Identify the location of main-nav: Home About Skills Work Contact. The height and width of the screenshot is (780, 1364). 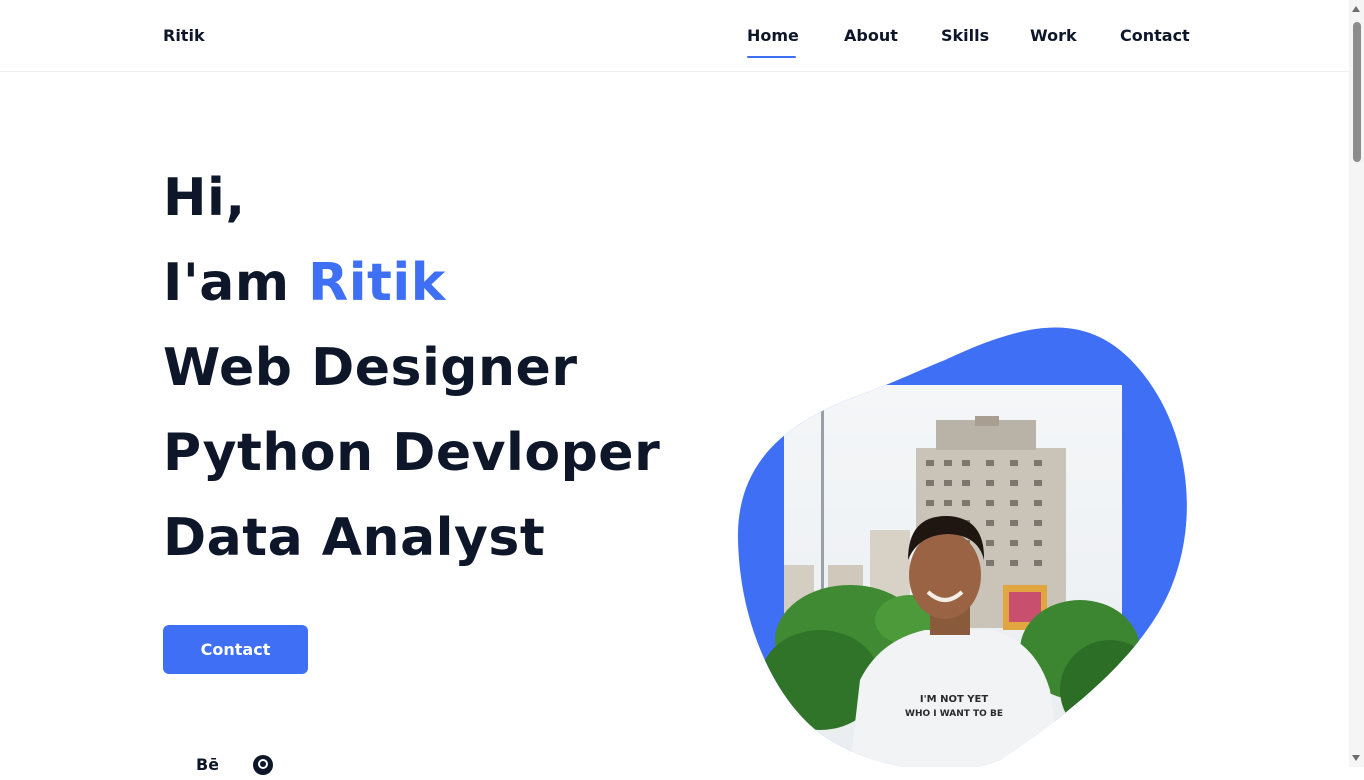
(674, 46).